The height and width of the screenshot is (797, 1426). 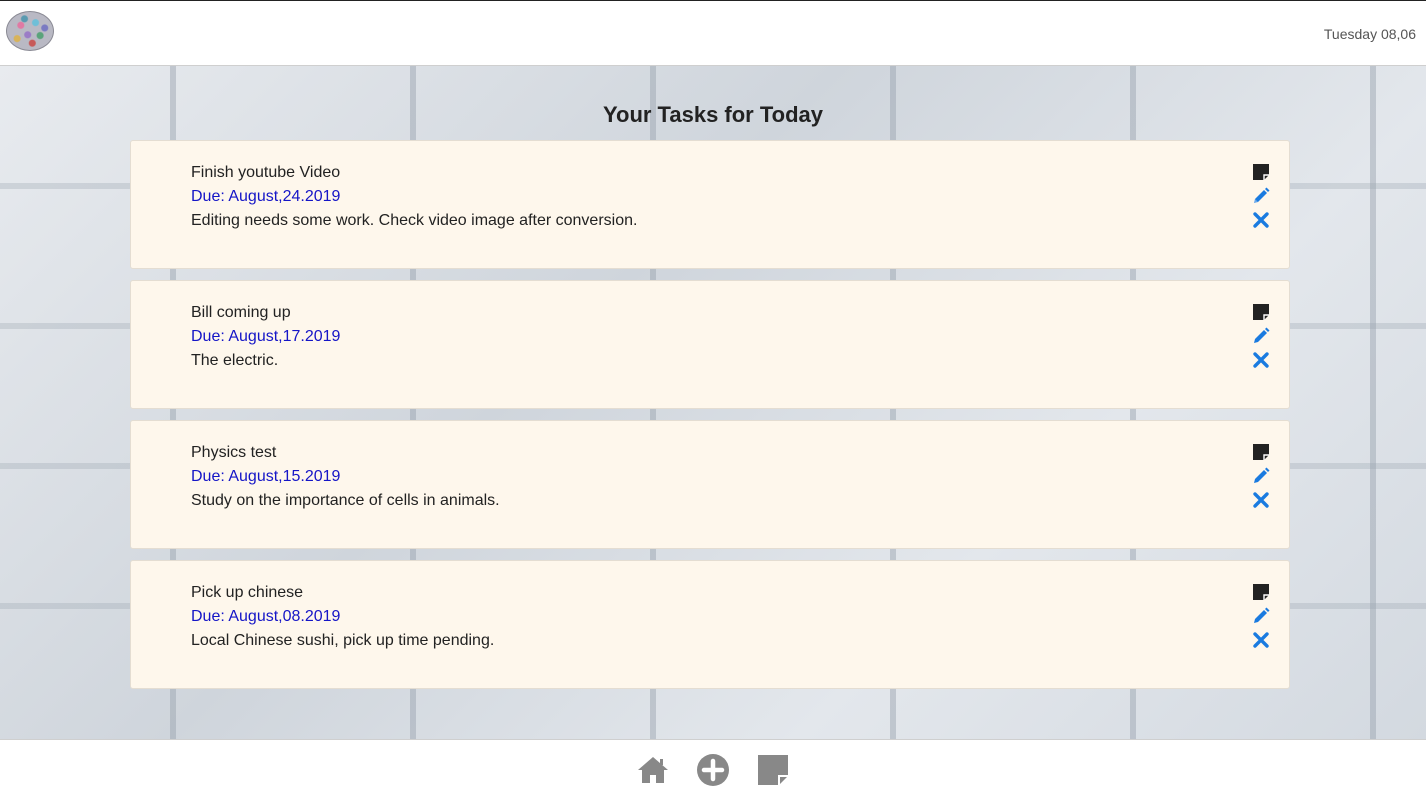 I want to click on logo-avatar, so click(x=30, y=31).